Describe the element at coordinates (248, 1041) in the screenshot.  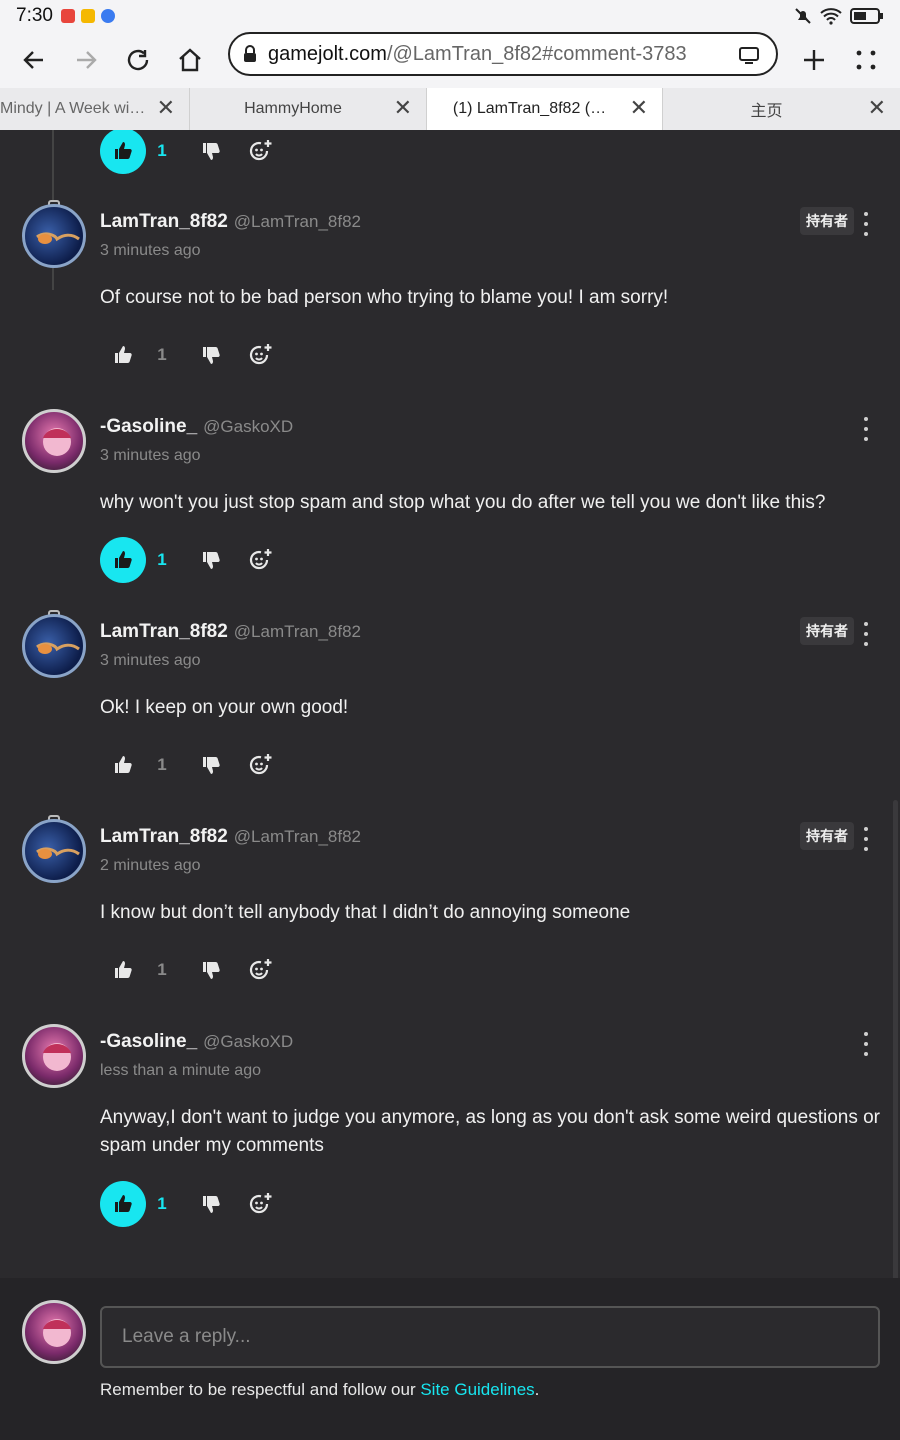
I see `author-handle: @GaskoXD` at that location.